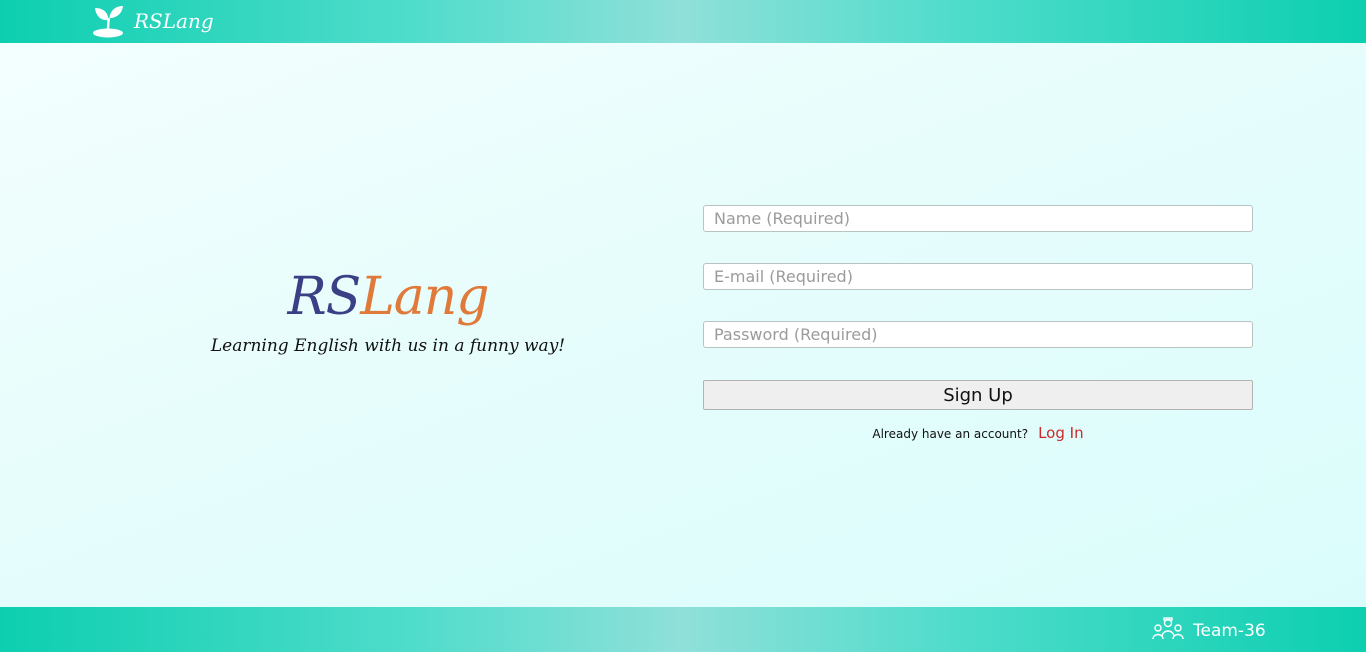  I want to click on team-link: Team-36, so click(1209, 631).